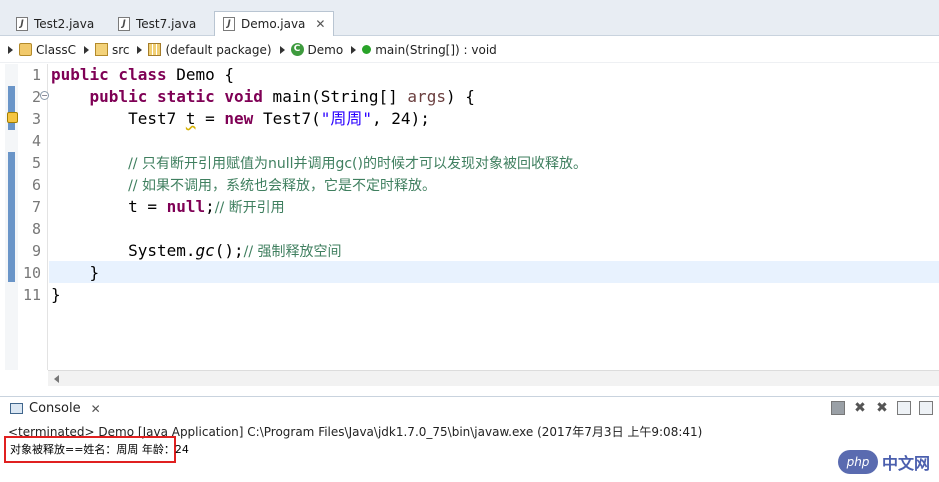 The height and width of the screenshot is (482, 939). What do you see at coordinates (206, 206) in the screenshot?
I see `code-line-7: t = null;// 断开引用` at bounding box center [206, 206].